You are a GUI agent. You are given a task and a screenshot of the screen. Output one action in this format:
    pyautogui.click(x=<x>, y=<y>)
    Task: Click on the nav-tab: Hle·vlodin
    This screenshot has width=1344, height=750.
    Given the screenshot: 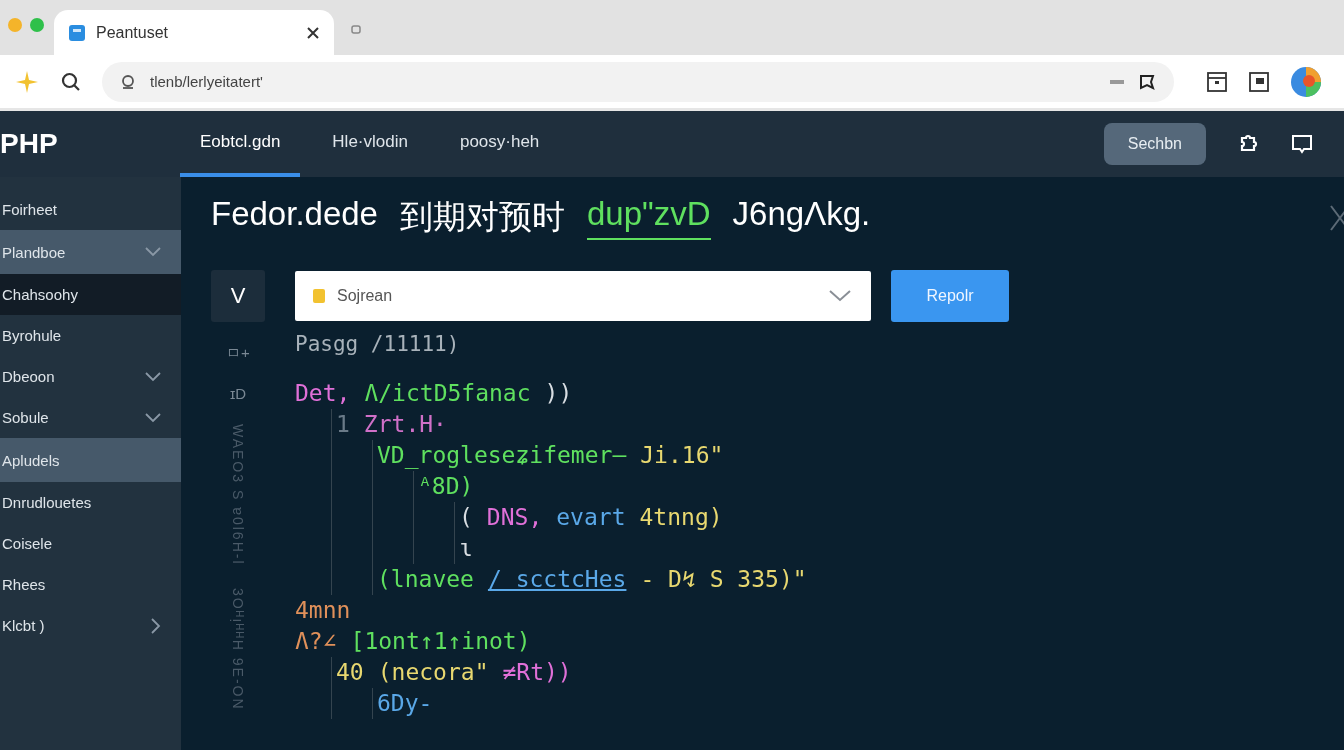 What is the action you would take?
    pyautogui.click(x=370, y=144)
    